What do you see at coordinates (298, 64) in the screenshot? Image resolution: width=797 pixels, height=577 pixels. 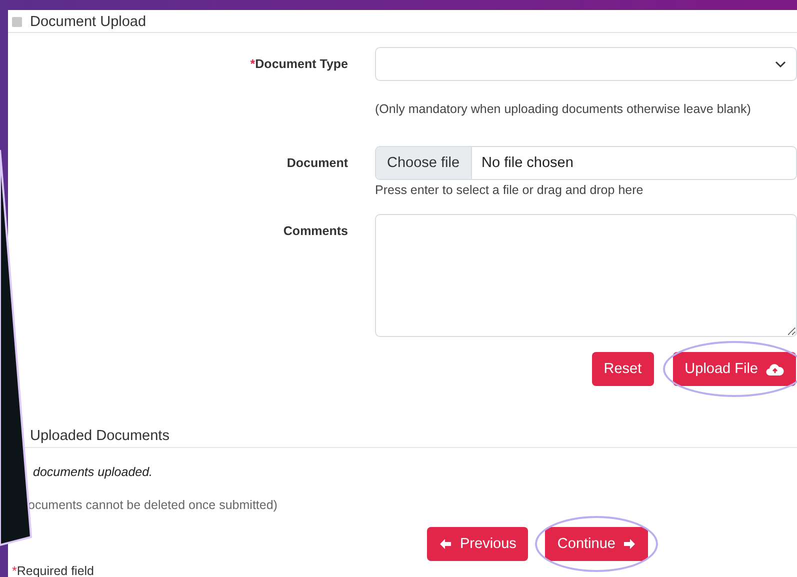 I see `field-label: *Document Type` at bounding box center [298, 64].